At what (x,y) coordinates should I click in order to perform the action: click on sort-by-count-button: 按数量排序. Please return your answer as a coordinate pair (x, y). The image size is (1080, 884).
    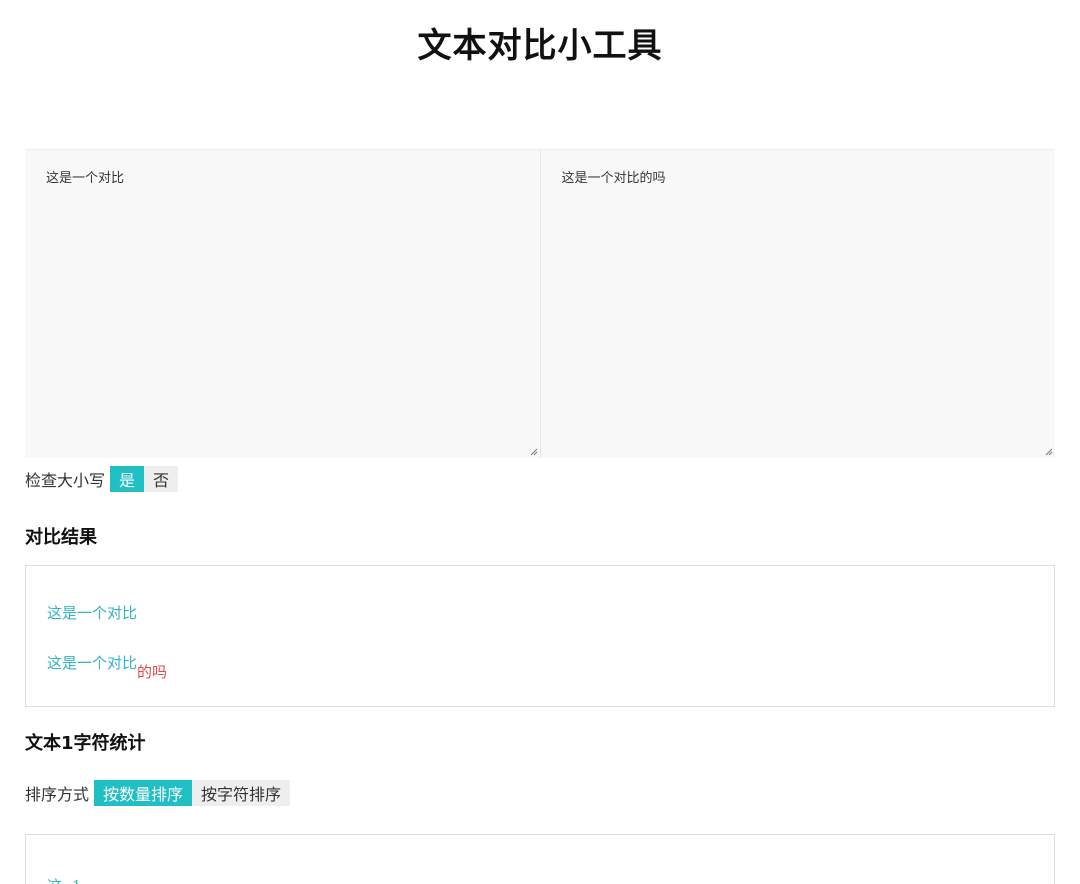
    Looking at the image, I should click on (143, 792).